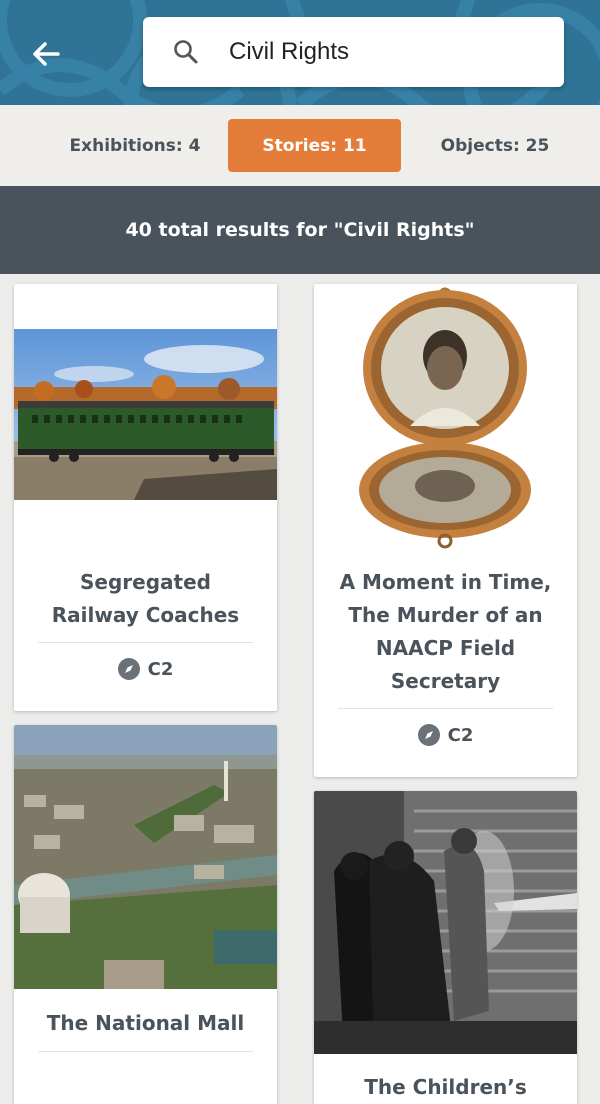  What do you see at coordinates (135, 145) in the screenshot?
I see `tab-exhibitions: Exhibitions: 4` at bounding box center [135, 145].